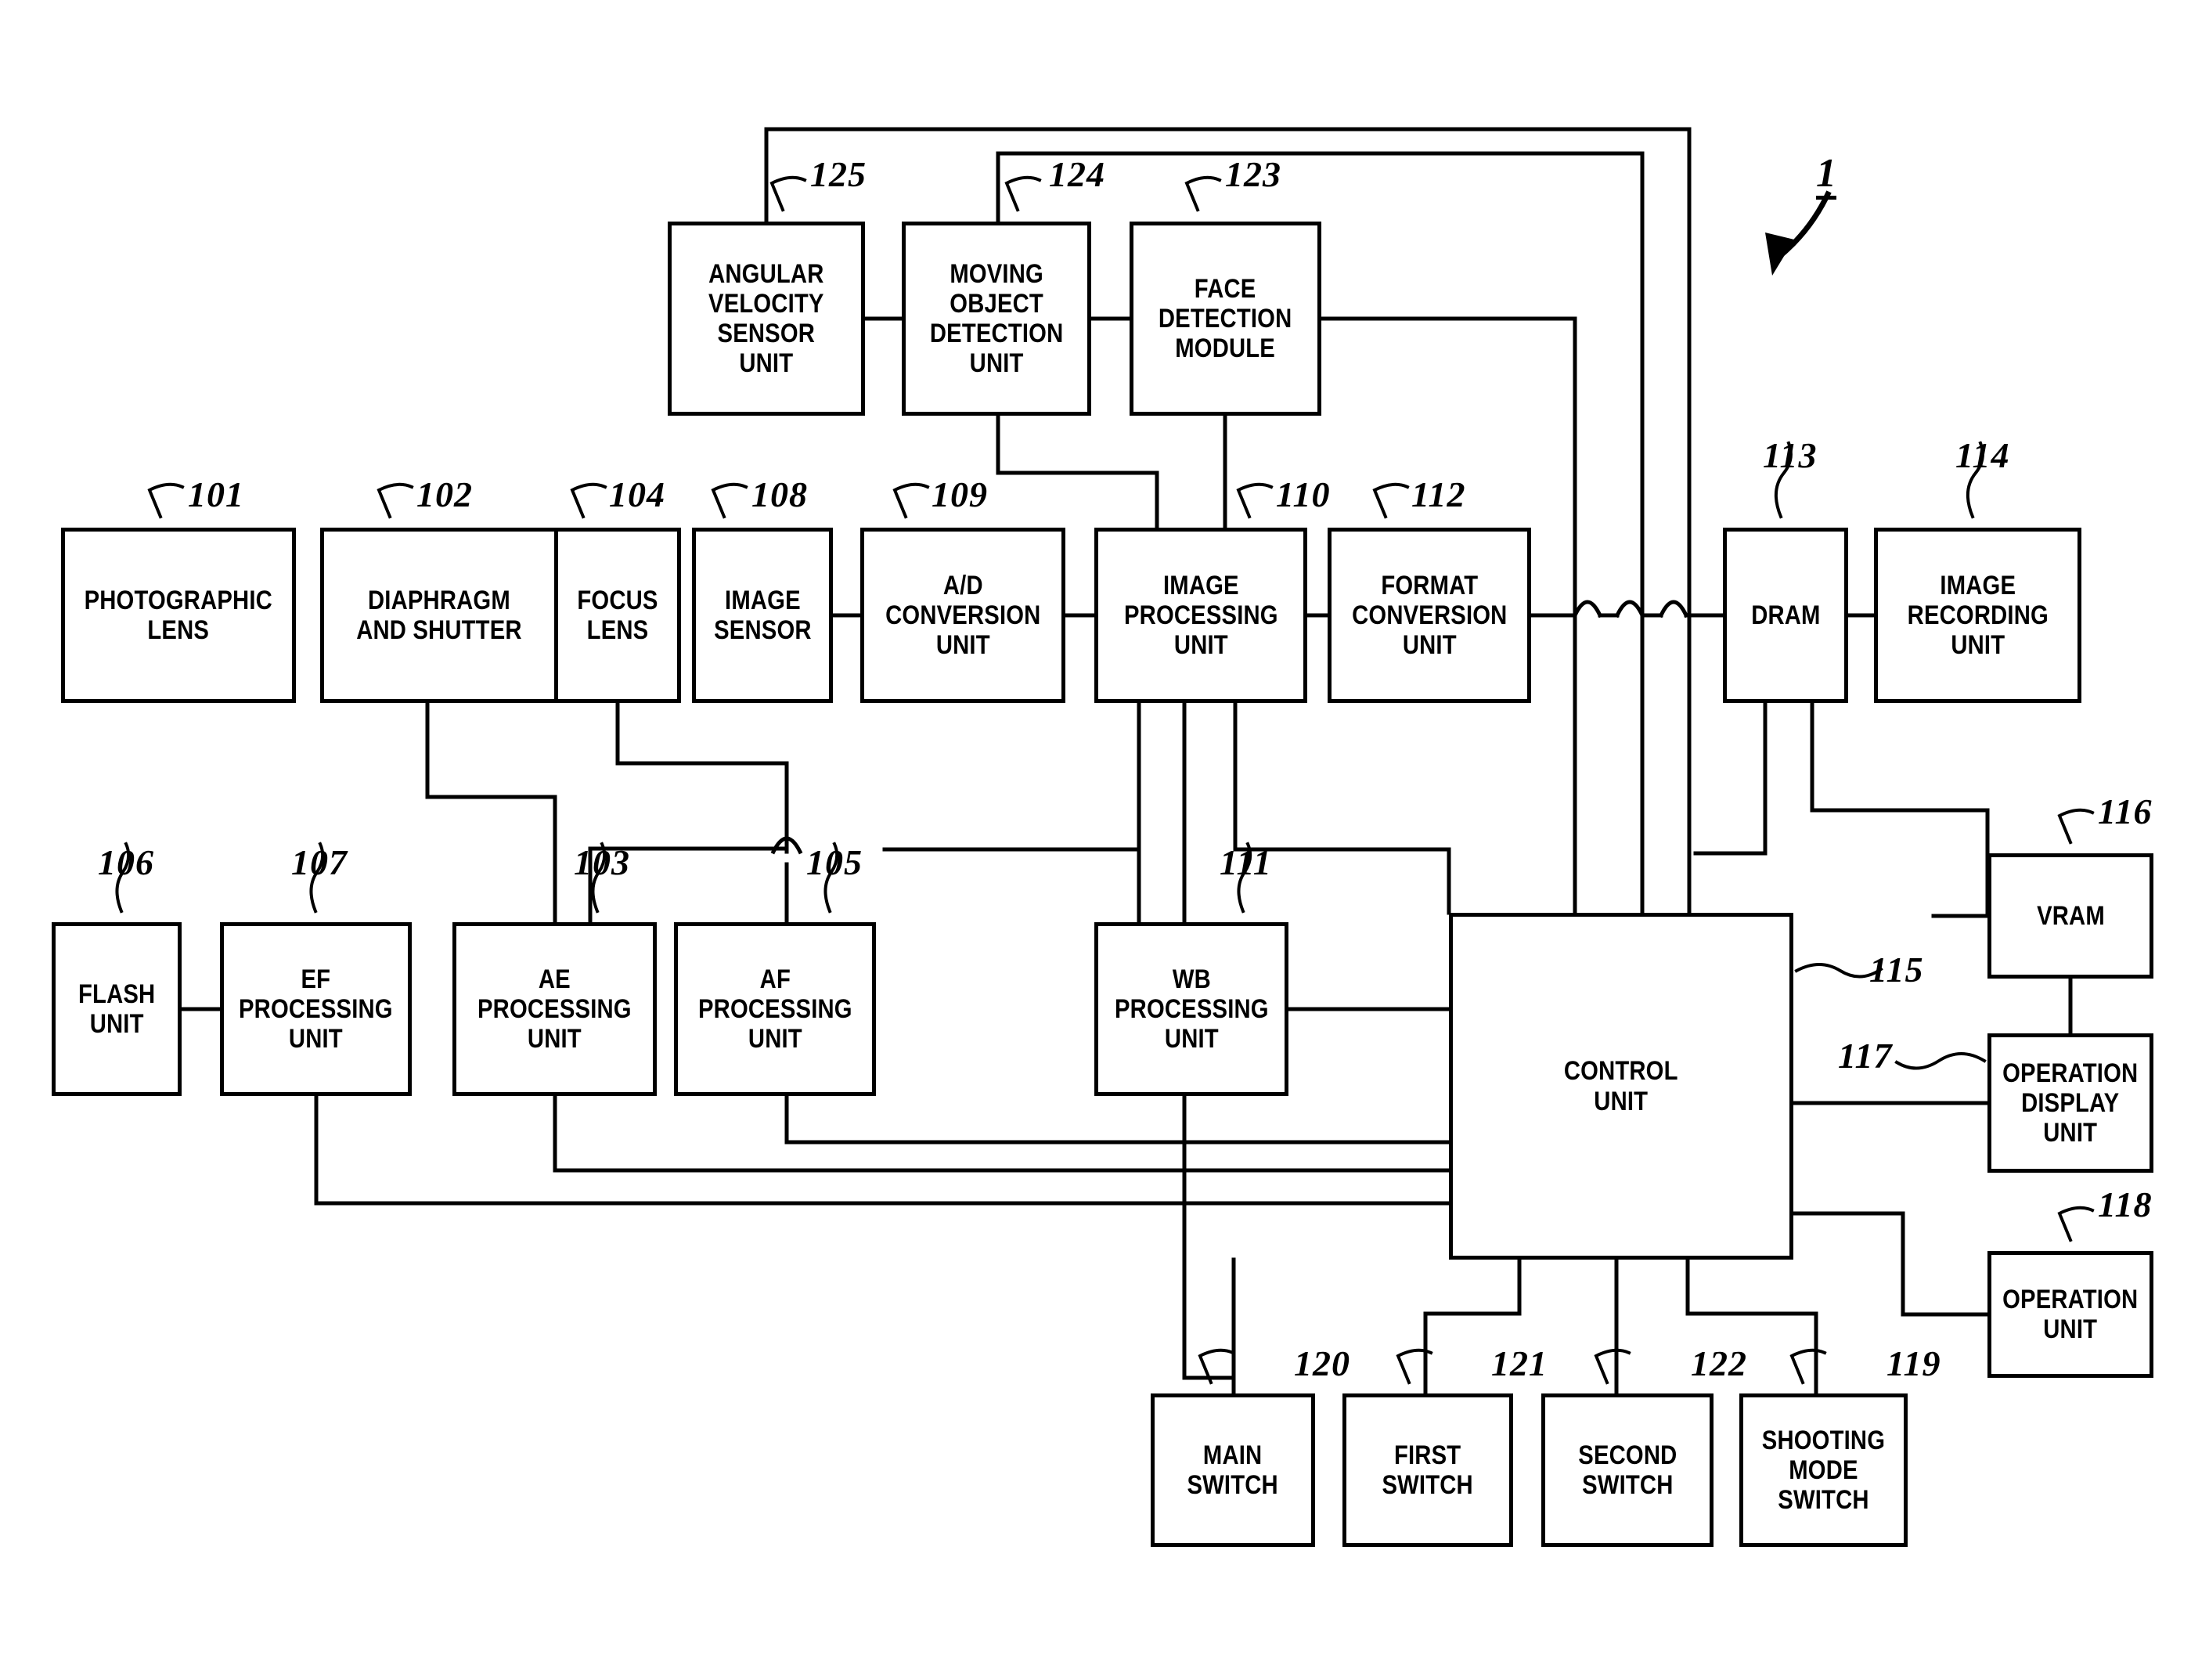  I want to click on block-operation-unit: OPERATION UNIT, so click(2070, 1314).